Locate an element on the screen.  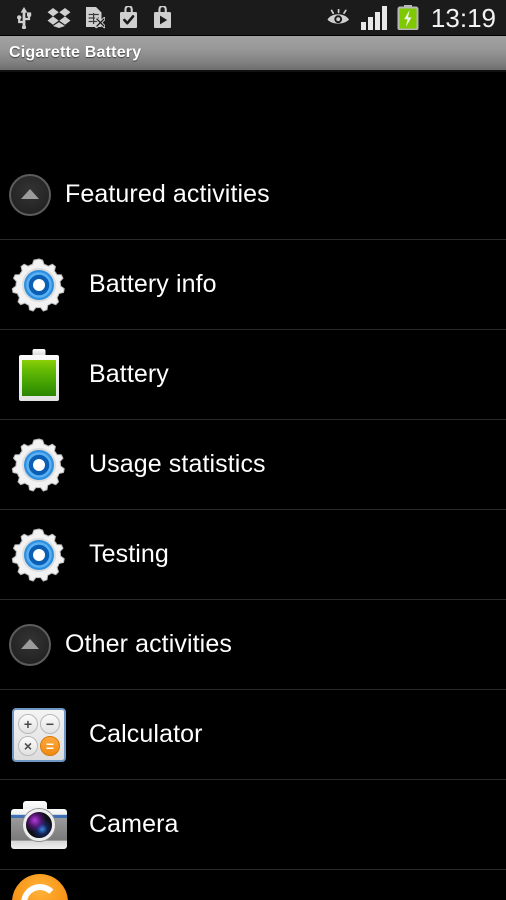
list-item-label: Calculator is located at coordinates (146, 734).